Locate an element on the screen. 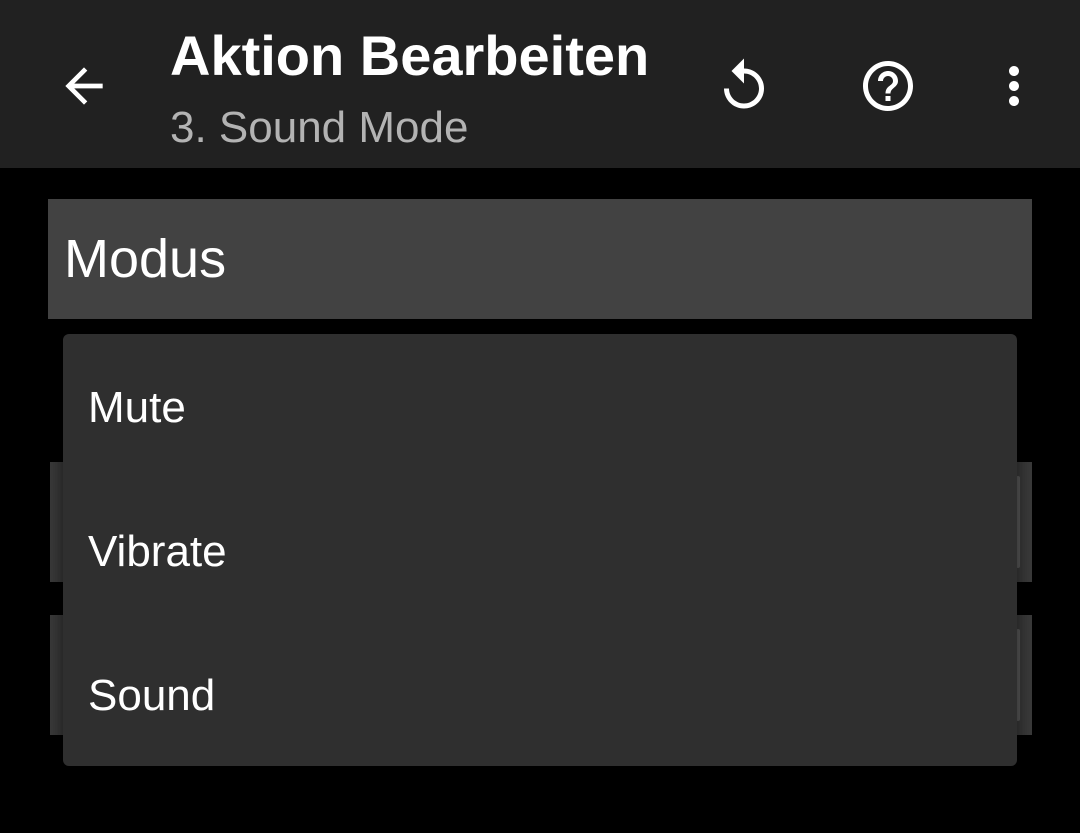 The image size is (1080, 833). option-label: Sound is located at coordinates (152, 695).